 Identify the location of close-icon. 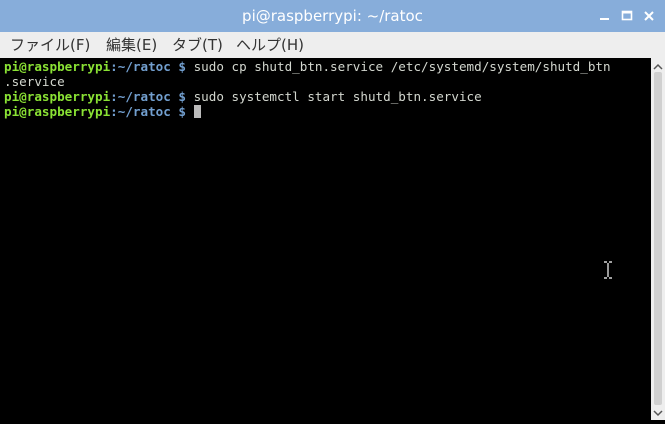
(649, 16).